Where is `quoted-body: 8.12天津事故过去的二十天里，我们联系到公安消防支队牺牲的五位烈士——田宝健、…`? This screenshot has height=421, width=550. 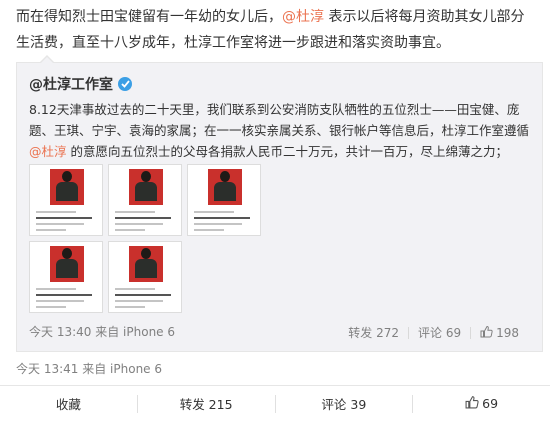
quoted-body: 8.12天津事故过去的二十天里，我们联系到公安消防支队牺牲的五位烈士——田宝健、… is located at coordinates (280, 130).